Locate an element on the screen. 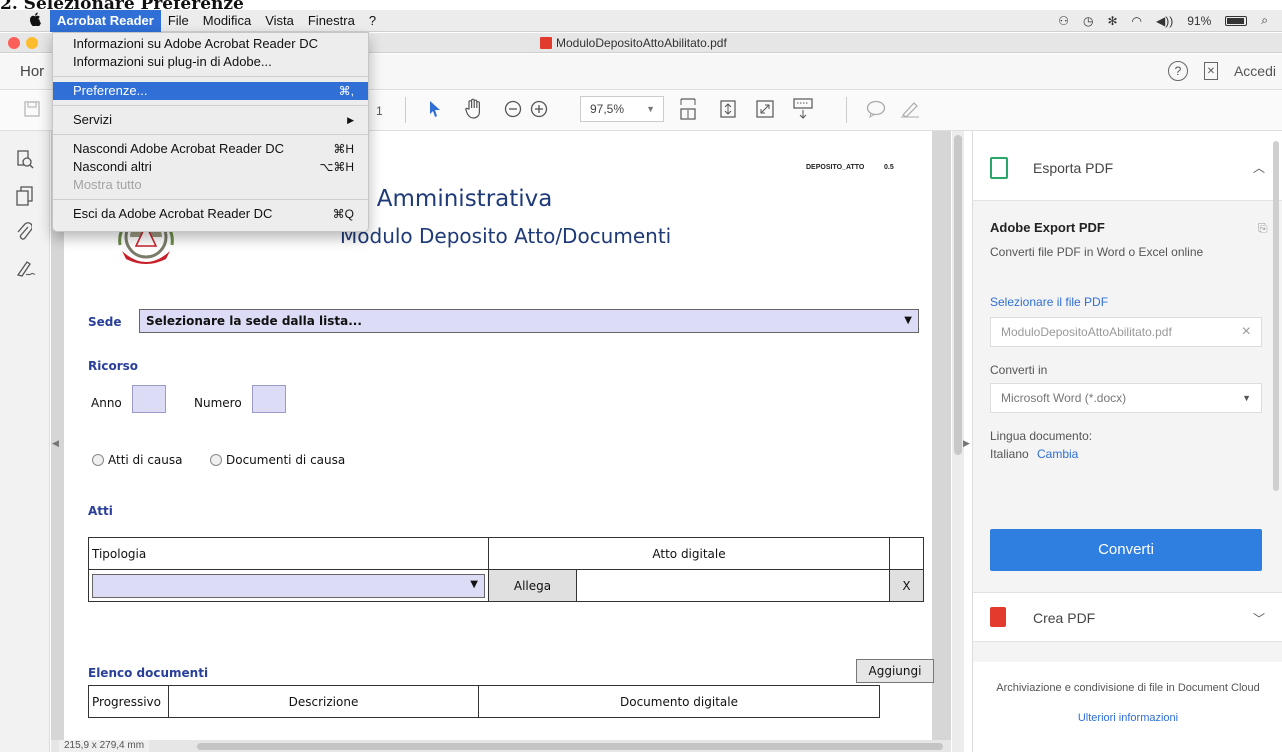 This screenshot has width=1282, height=752. battery-percent: 91% is located at coordinates (1199, 21).